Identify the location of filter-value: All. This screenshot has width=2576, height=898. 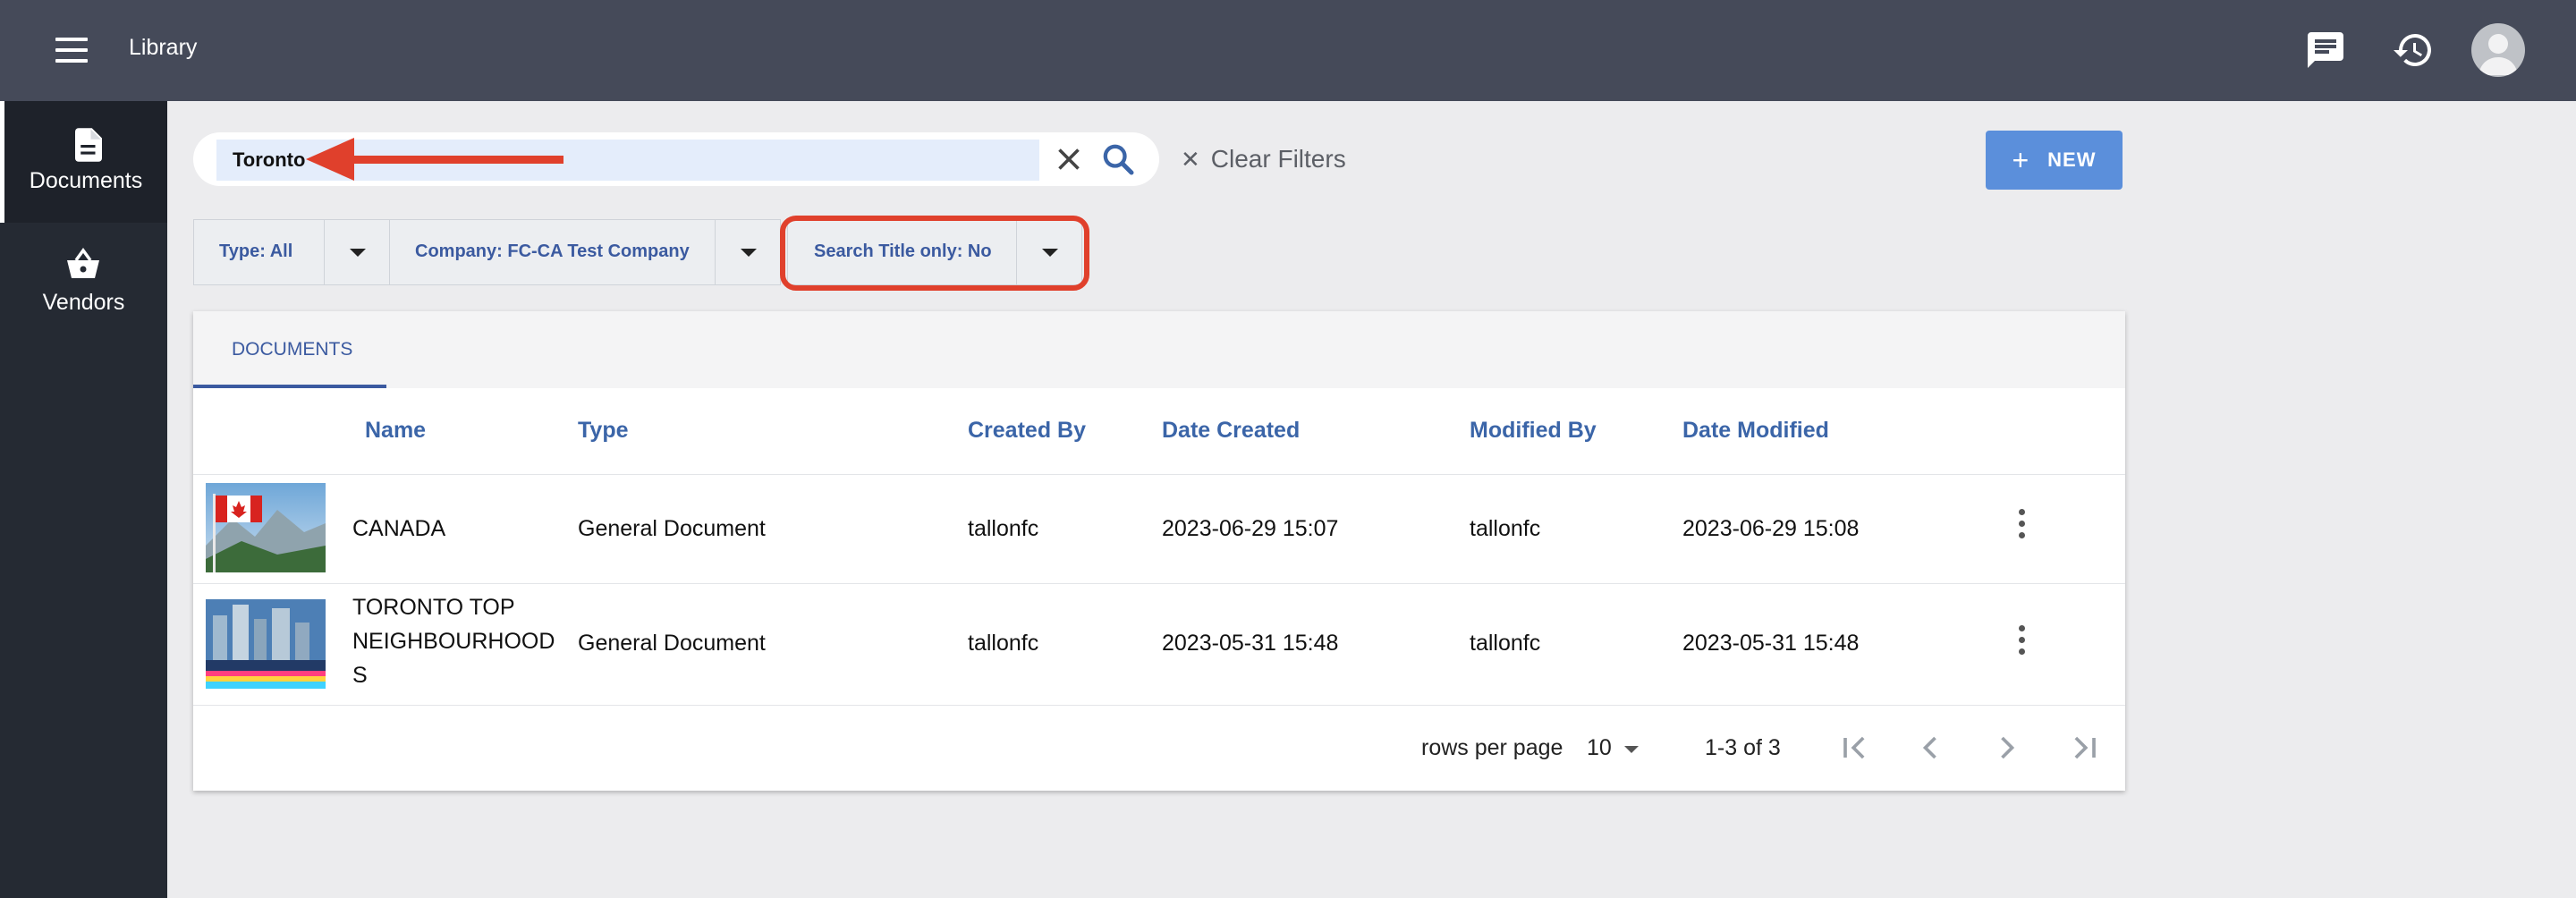
(281, 251).